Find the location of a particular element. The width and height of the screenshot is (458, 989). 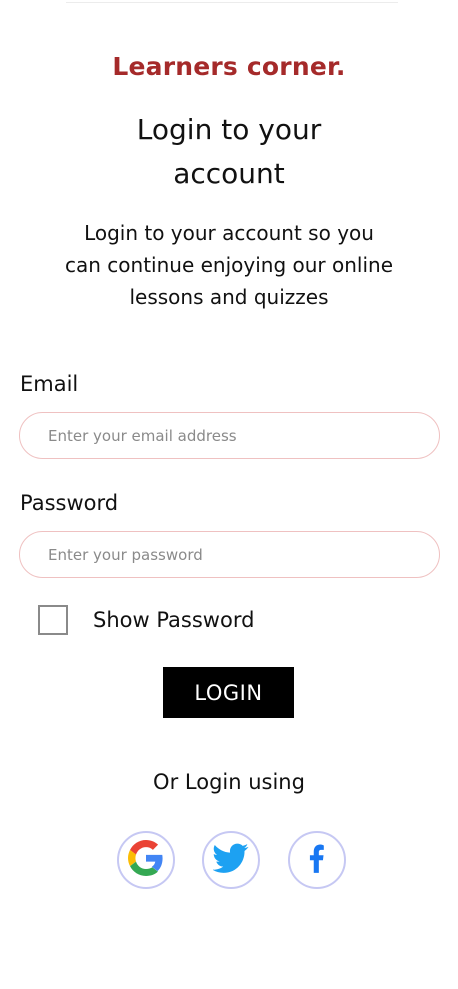

show-password-label: Show Password is located at coordinates (174, 620).